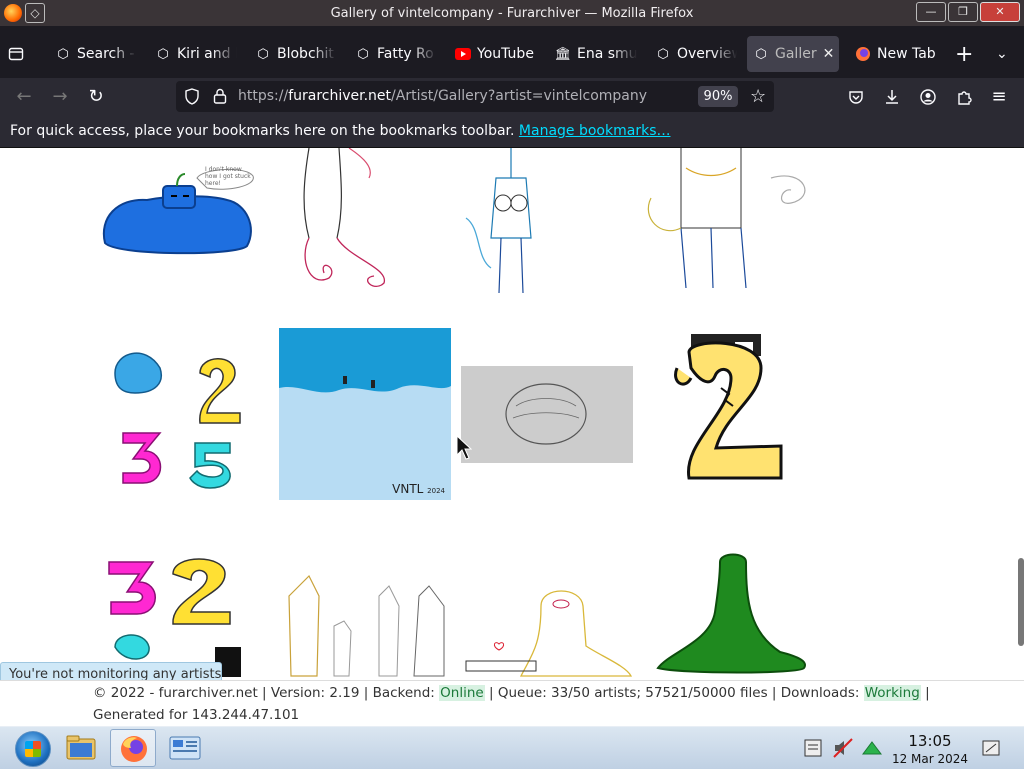  Describe the element at coordinates (906, 54) in the screenshot. I see `tab-label: New Tab` at that location.